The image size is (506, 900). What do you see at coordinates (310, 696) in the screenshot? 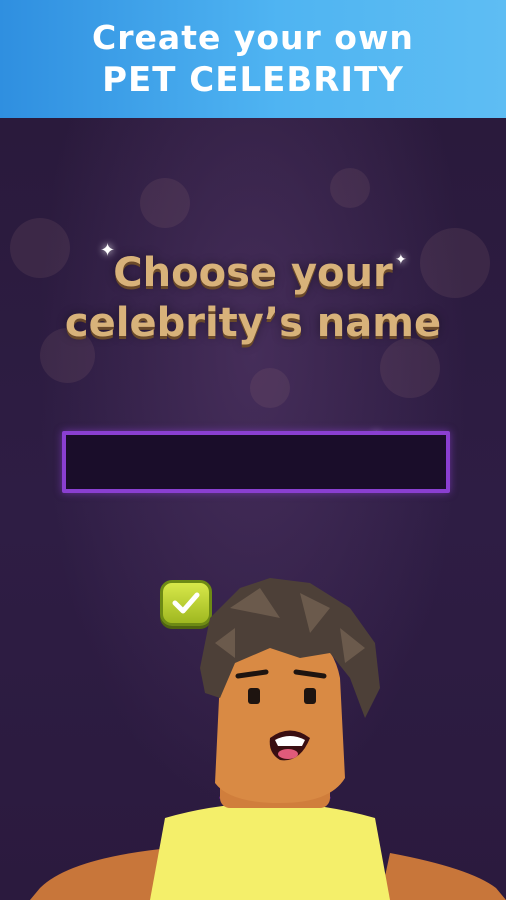
I see `avatar-right-eye` at bounding box center [310, 696].